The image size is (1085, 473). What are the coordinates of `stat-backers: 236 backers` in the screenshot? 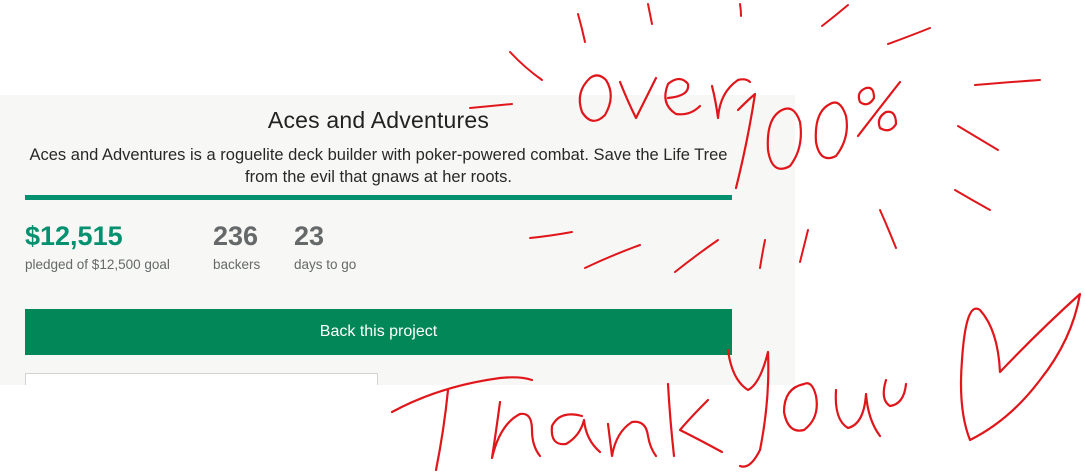 It's located at (236, 246).